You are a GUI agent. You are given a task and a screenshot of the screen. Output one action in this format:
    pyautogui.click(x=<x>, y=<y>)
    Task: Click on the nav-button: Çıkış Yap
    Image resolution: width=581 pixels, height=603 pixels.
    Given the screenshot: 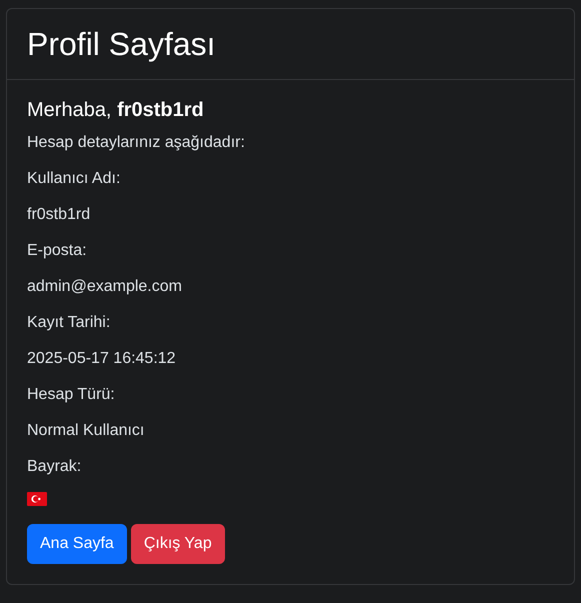 What is the action you would take?
    pyautogui.click(x=177, y=544)
    